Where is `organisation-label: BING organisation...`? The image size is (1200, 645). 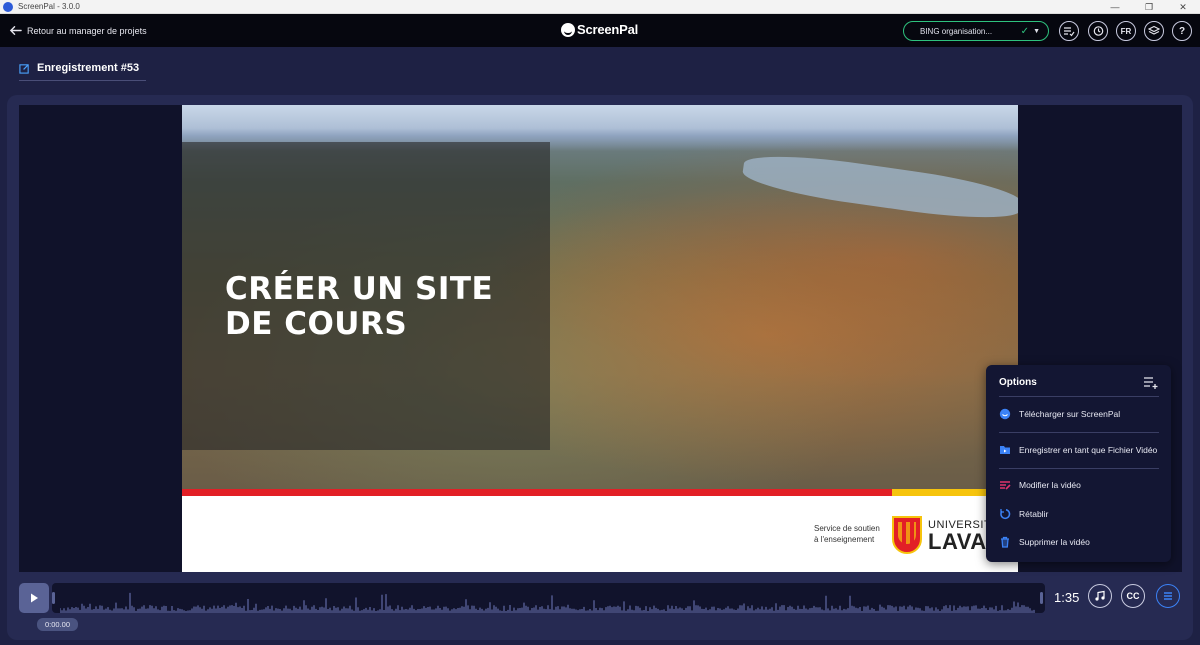 organisation-label: BING organisation... is located at coordinates (956, 31).